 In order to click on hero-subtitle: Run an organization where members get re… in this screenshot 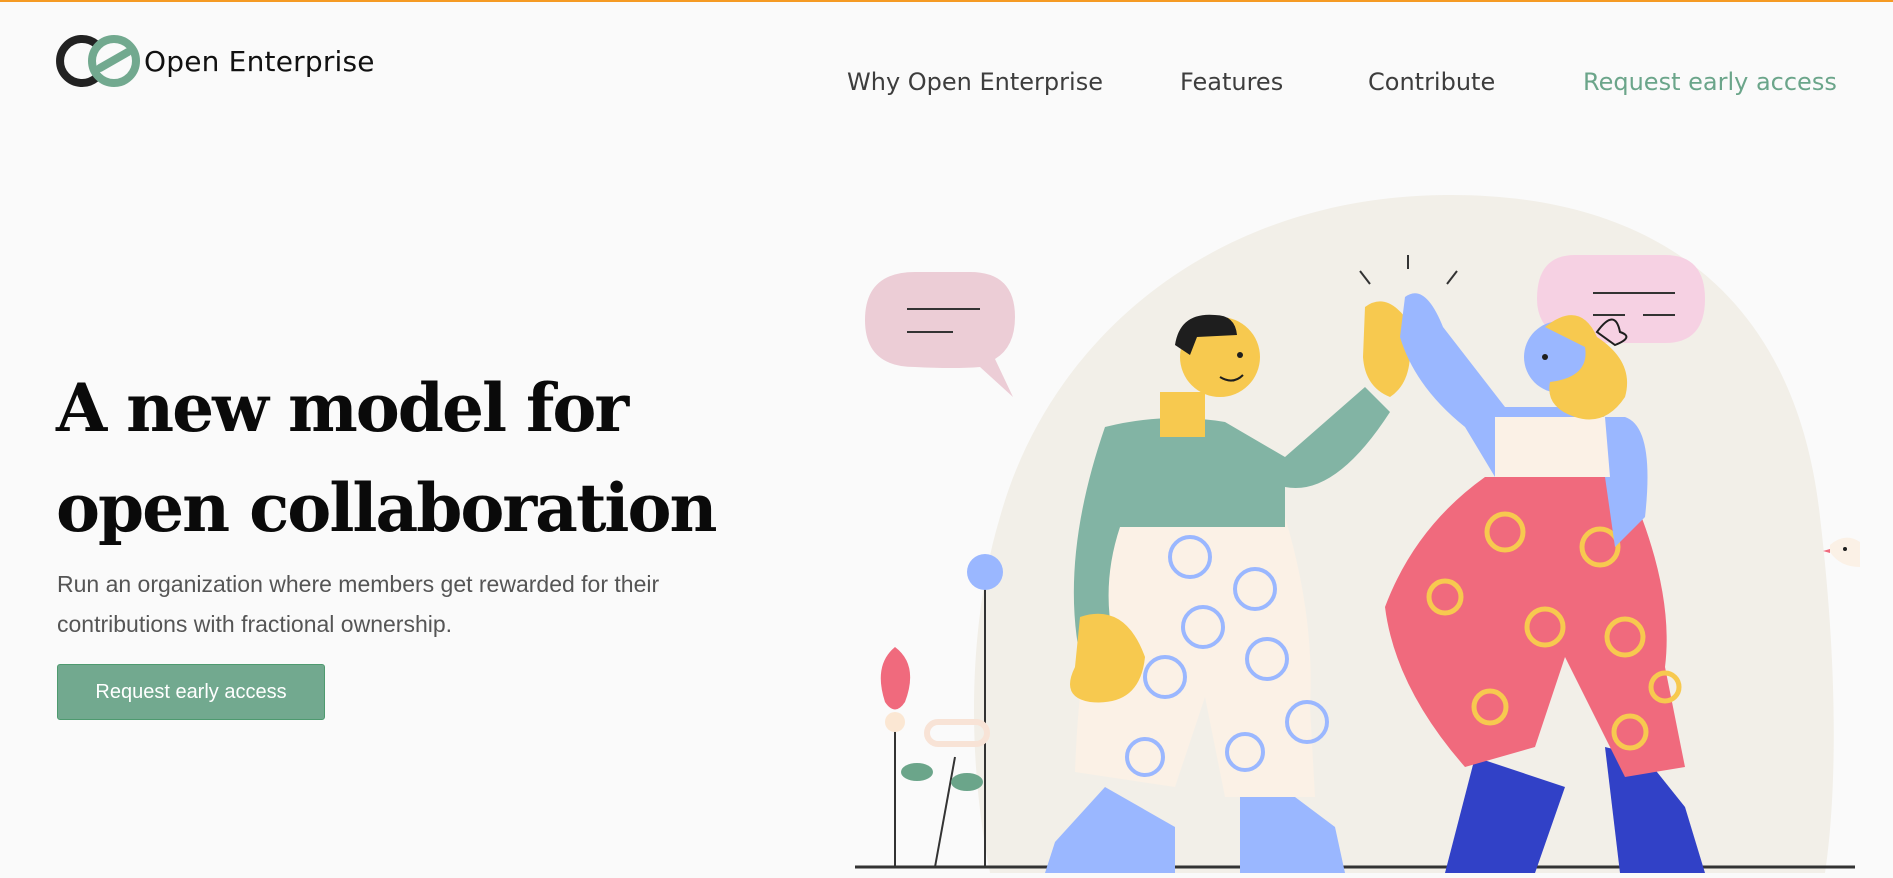, I will do `click(358, 604)`.